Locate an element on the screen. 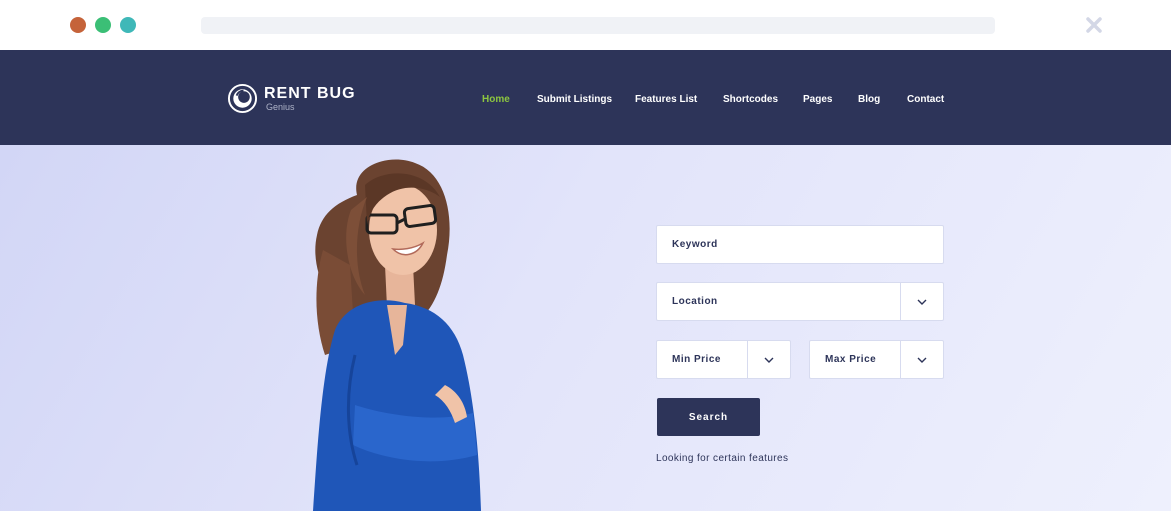 Image resolution: width=1171 pixels, height=511 pixels. max-price-select: Max Price is located at coordinates (876, 359).